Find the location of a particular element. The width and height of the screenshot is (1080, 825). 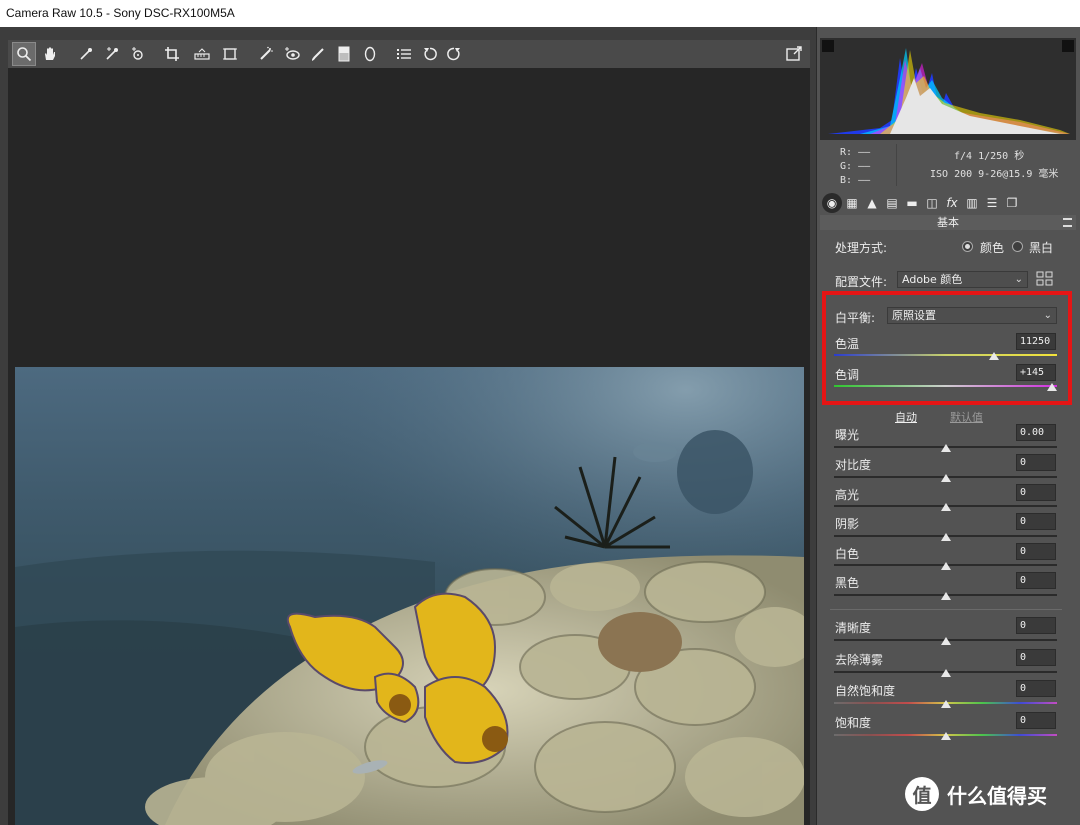

crop-icon is located at coordinates (172, 54).